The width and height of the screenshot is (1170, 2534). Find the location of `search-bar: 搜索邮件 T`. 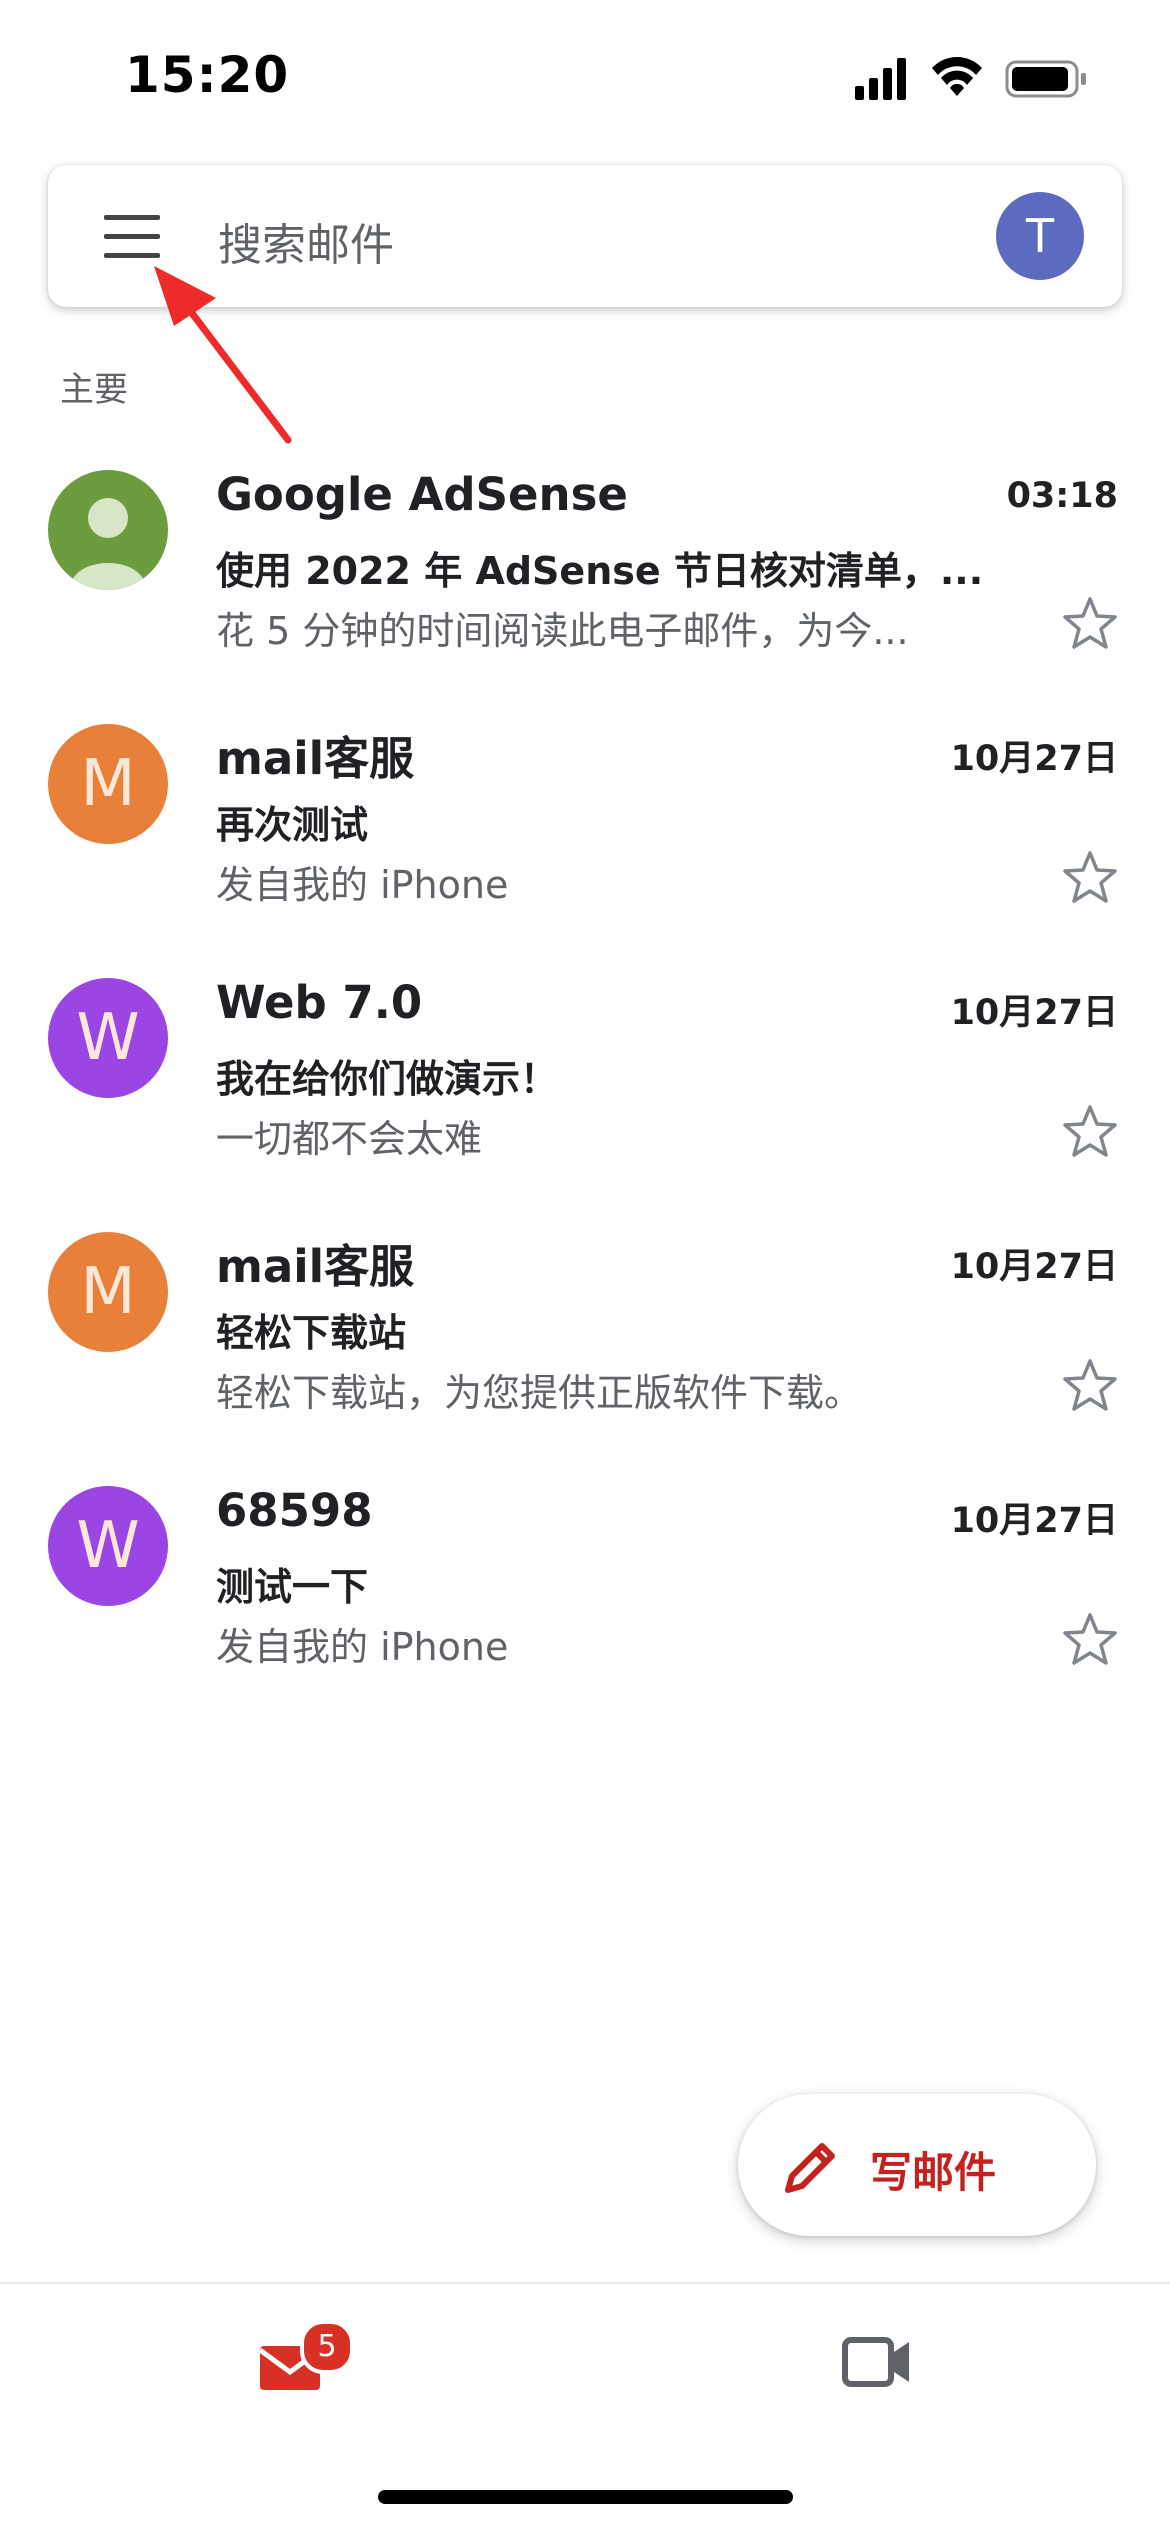

search-bar: 搜索邮件 T is located at coordinates (585, 236).